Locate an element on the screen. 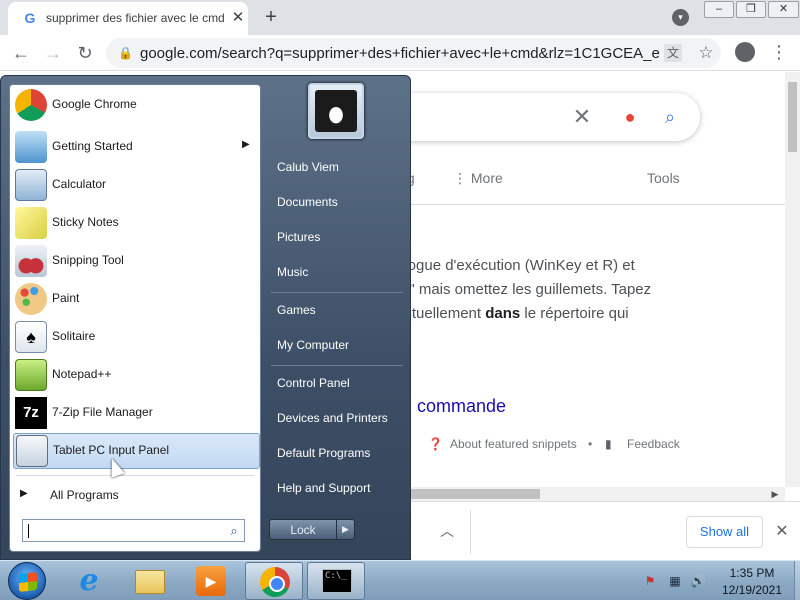 Image resolution: width=800 pixels, height=600 pixels. taskbar-internet-explorer: e is located at coordinates (89, 581).